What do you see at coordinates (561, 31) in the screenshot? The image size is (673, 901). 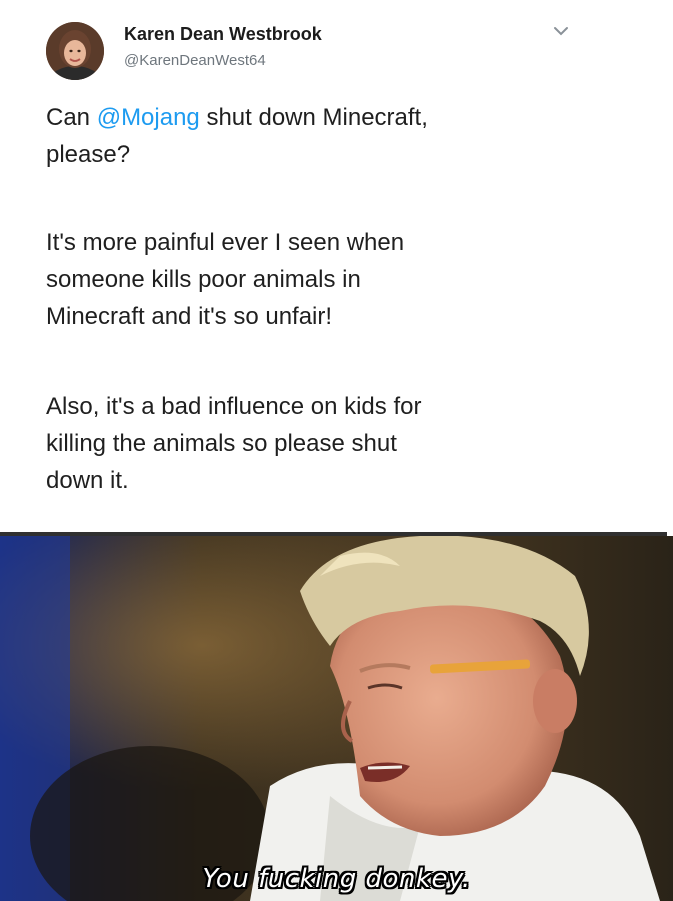 I see `chevron-down-icon` at bounding box center [561, 31].